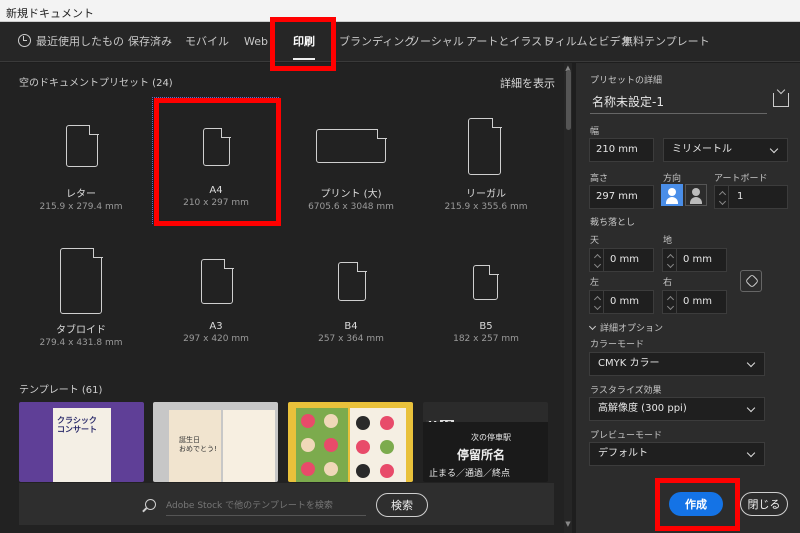  I want to click on window-title: 新規ドキュメント, so click(400, 11).